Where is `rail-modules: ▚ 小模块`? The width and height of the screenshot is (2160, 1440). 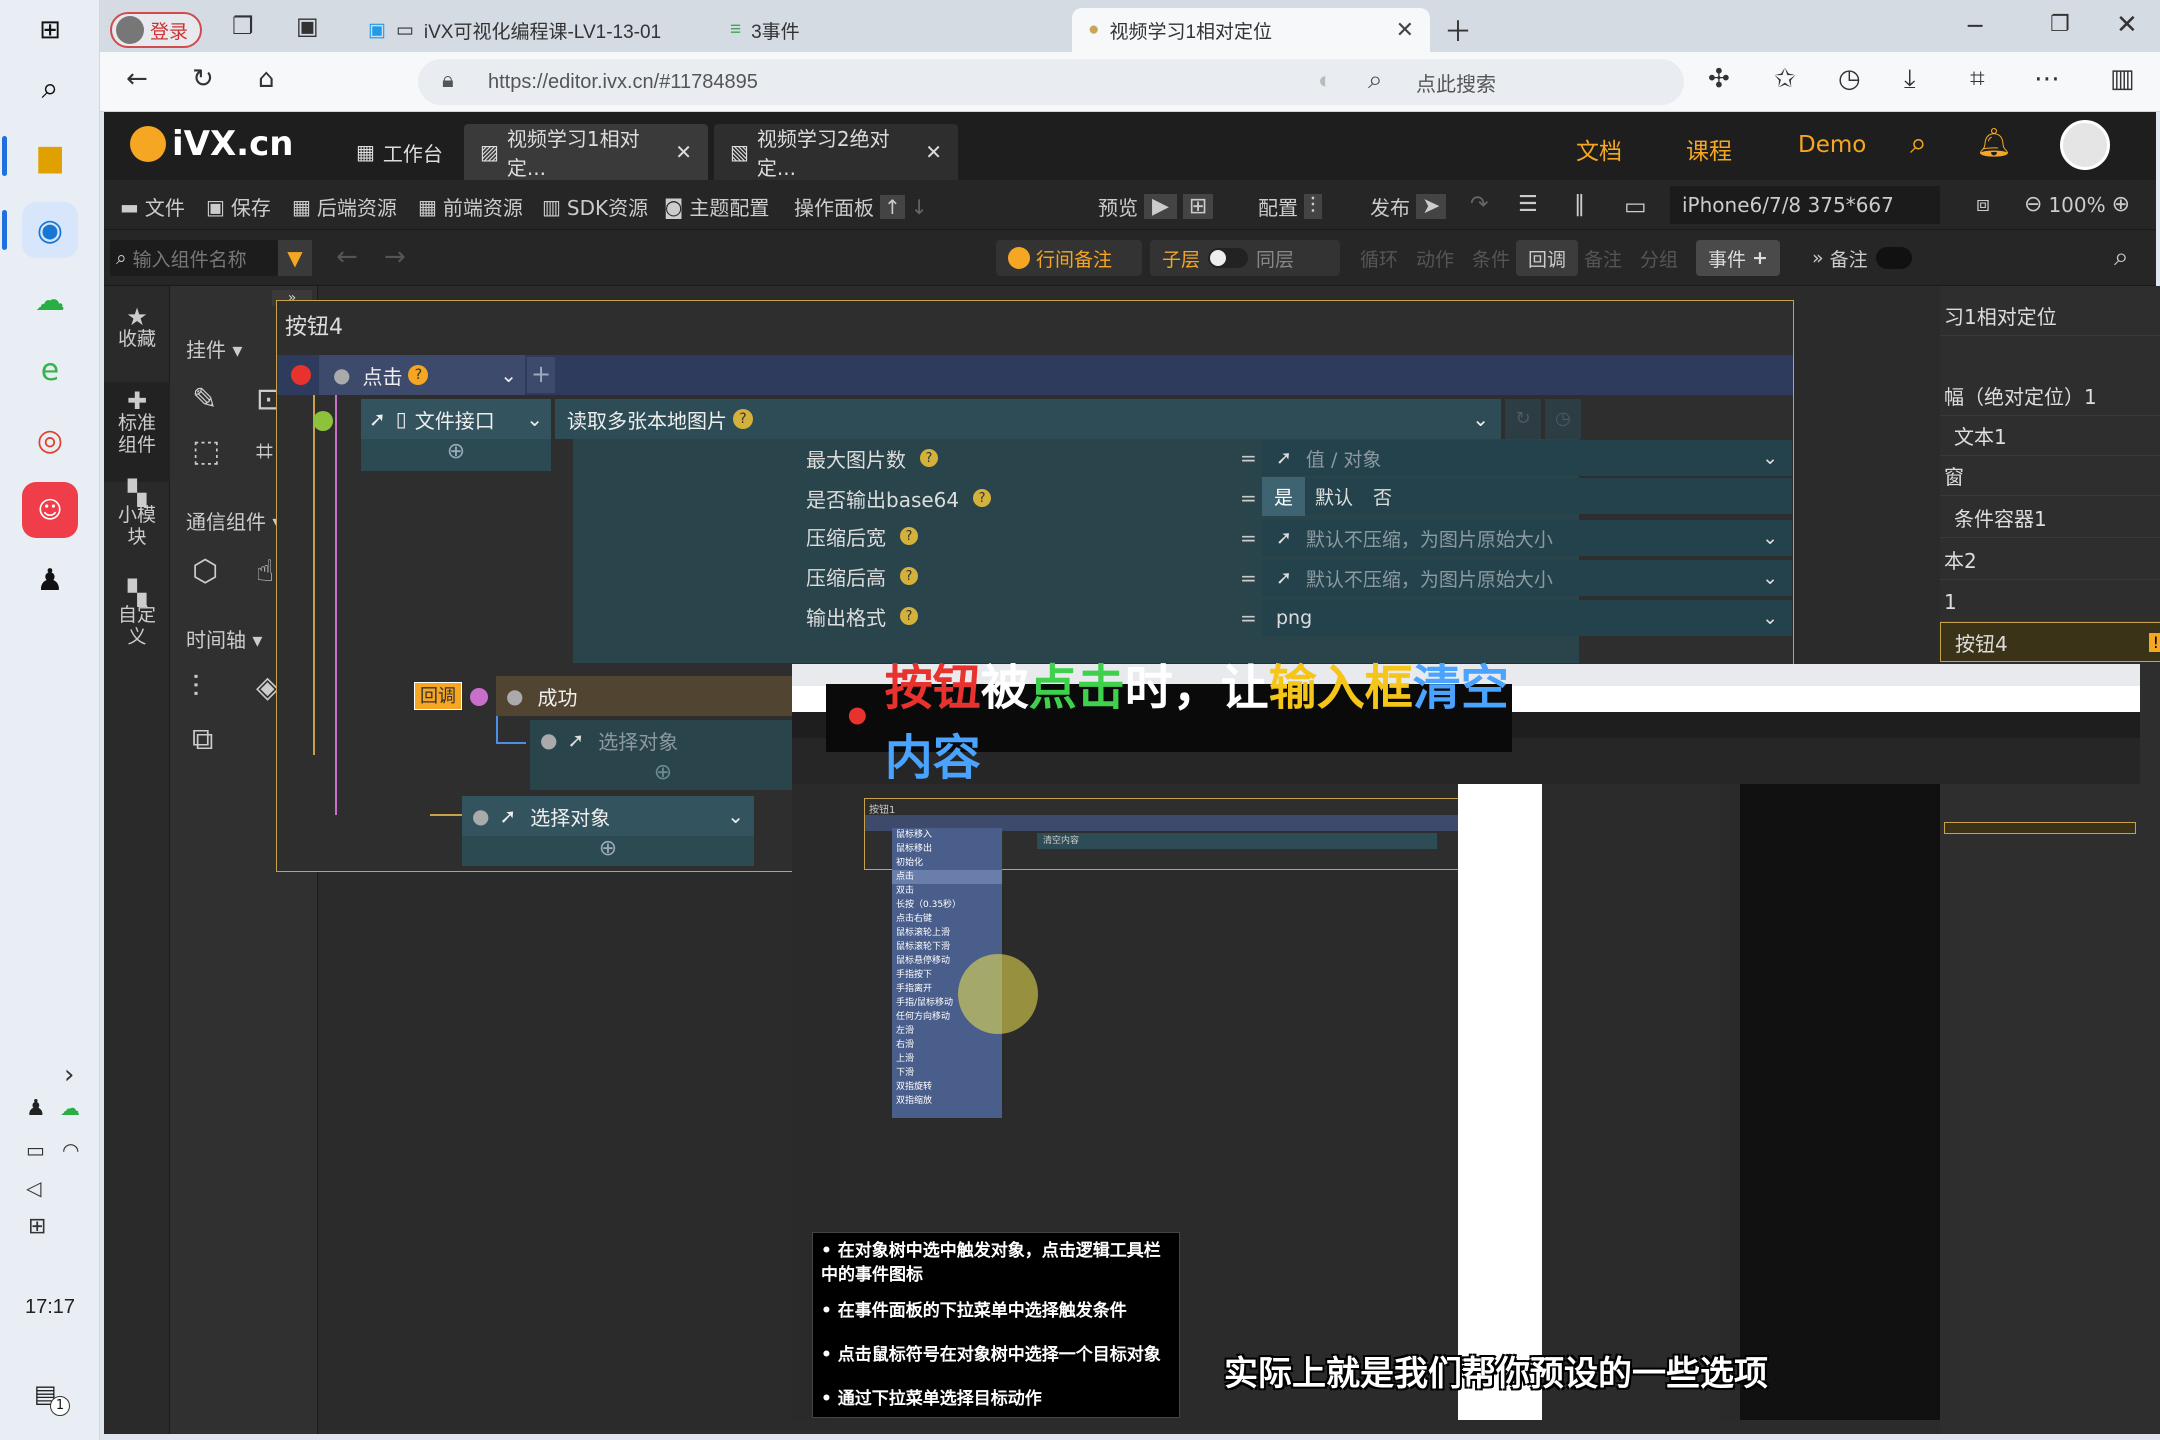
rail-modules: ▚ 小模块 is located at coordinates (137, 514).